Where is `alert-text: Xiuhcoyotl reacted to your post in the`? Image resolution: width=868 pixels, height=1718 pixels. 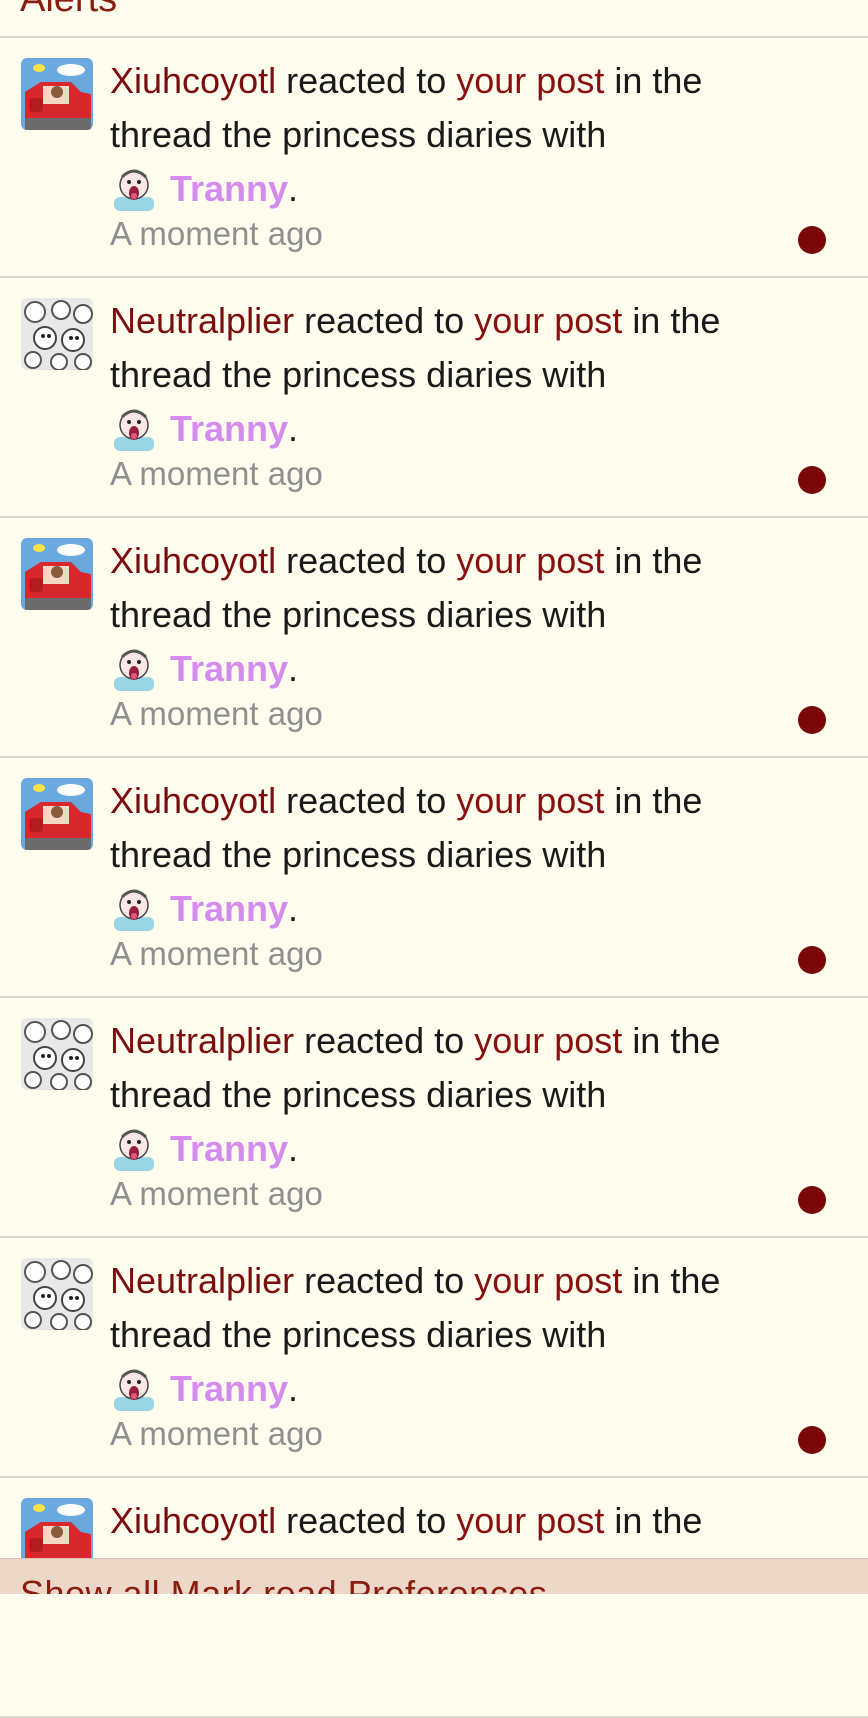
alert-text: Xiuhcoyotl reacted to your post in the is located at coordinates (460, 1521).